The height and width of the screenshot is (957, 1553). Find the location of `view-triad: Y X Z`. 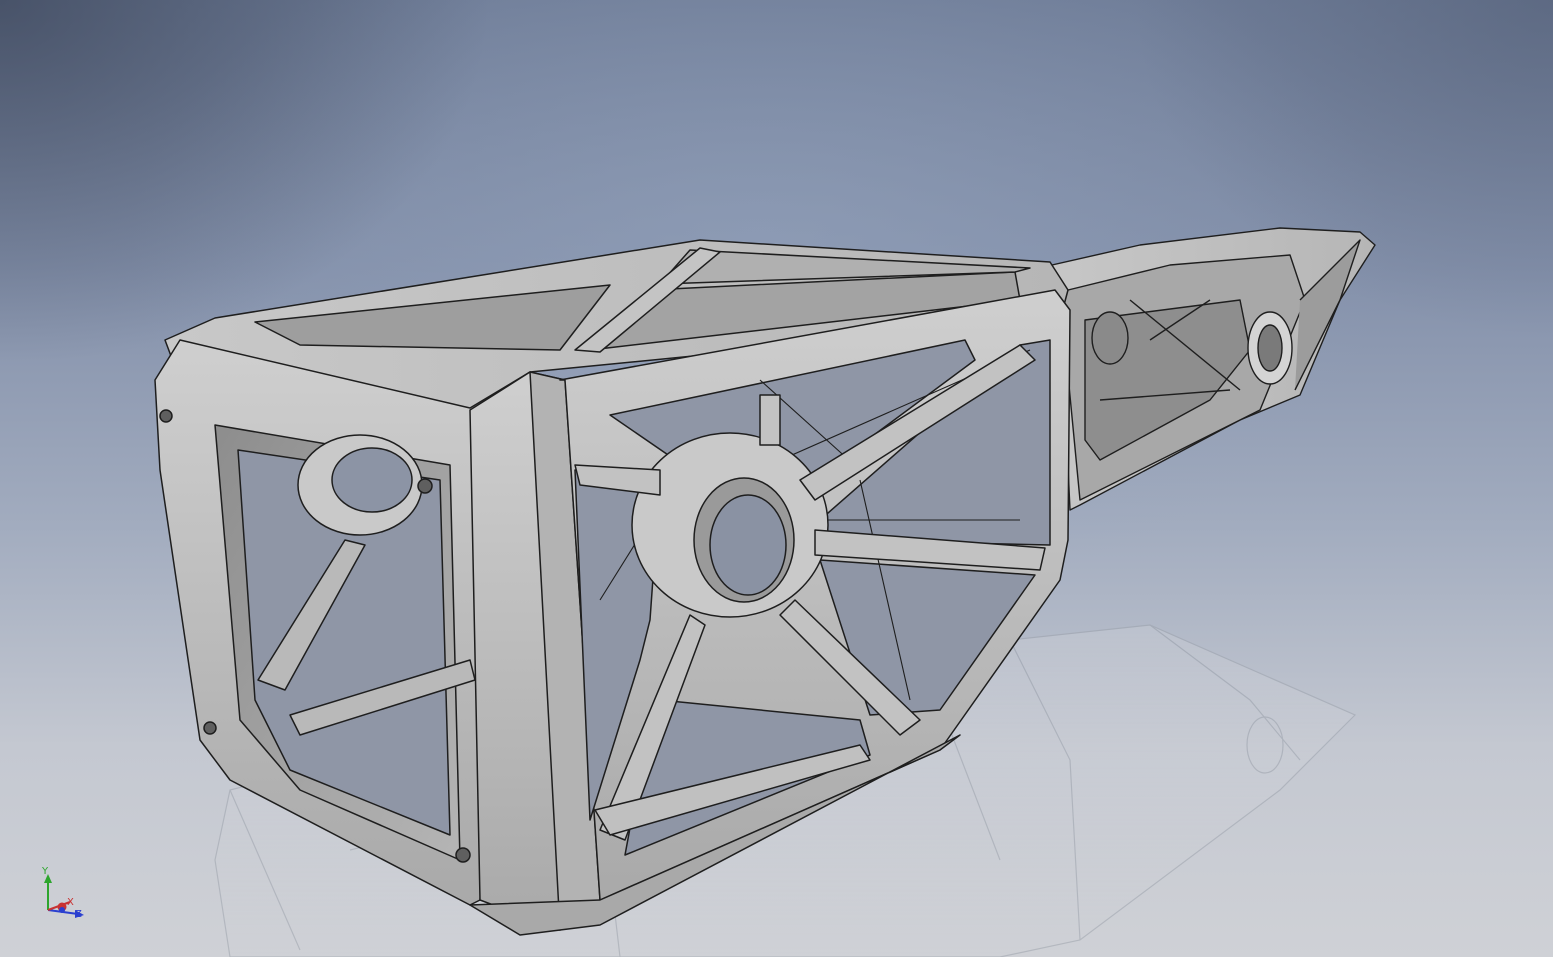

view-triad: Y X Z is located at coordinates (65, 897).